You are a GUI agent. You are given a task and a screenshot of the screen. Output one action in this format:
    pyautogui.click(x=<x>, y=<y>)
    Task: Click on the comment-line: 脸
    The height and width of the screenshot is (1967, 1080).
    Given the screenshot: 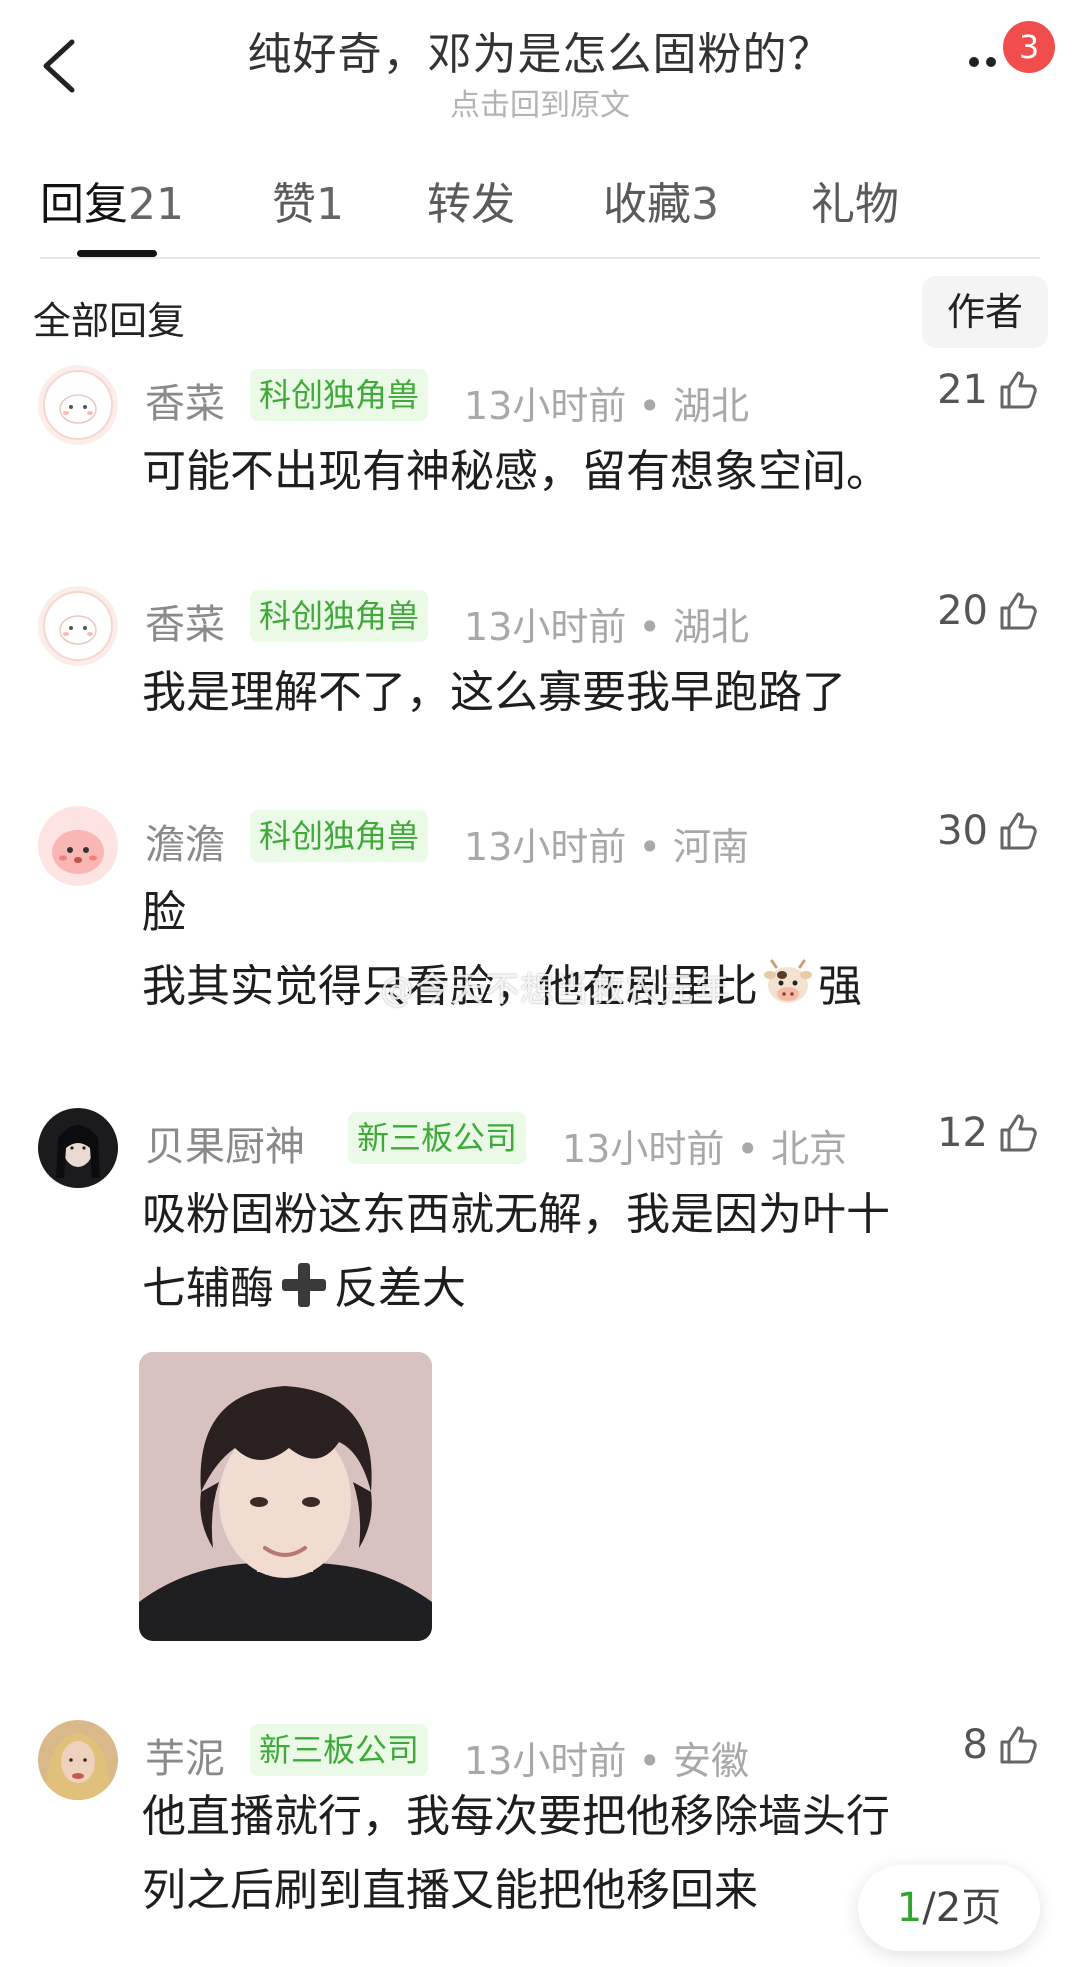 What is the action you would take?
    pyautogui.click(x=164, y=912)
    